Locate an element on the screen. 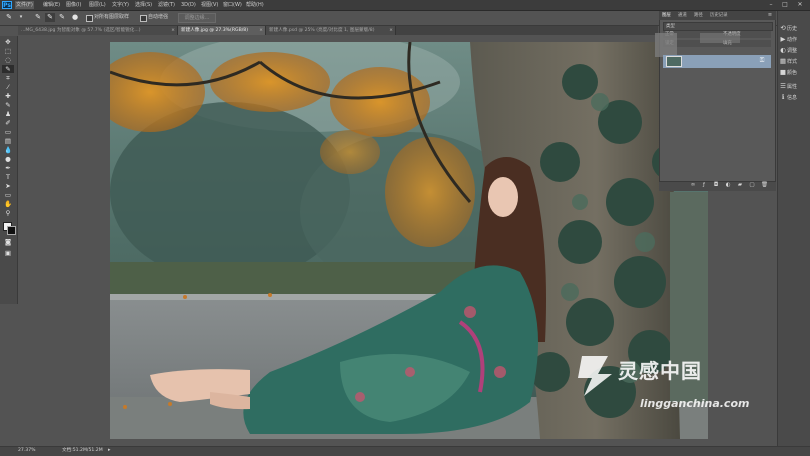  dock-label: 动作 is located at coordinates (792, 40).